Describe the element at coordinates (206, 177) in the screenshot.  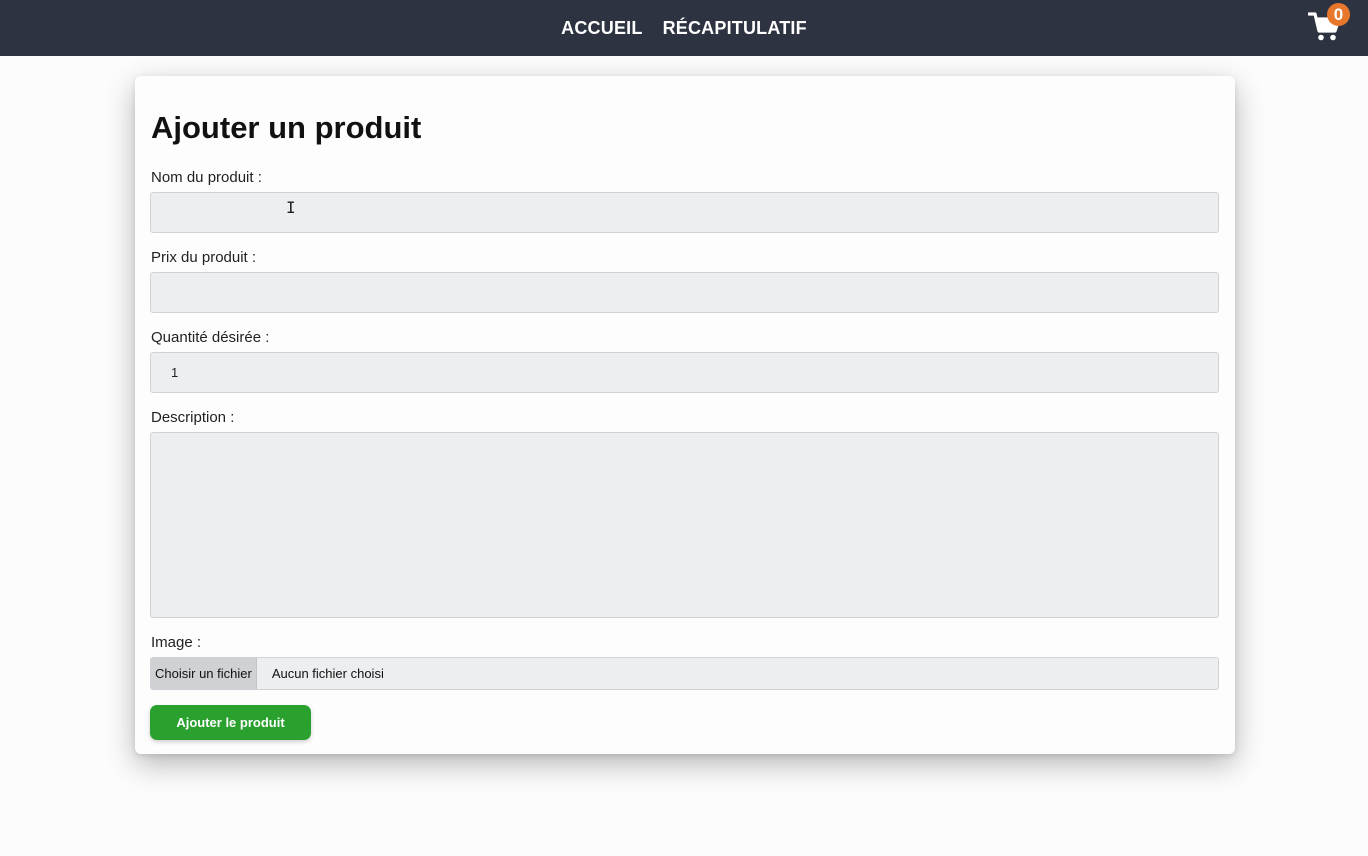
I see `product-name-label: Nom du produit :` at that location.